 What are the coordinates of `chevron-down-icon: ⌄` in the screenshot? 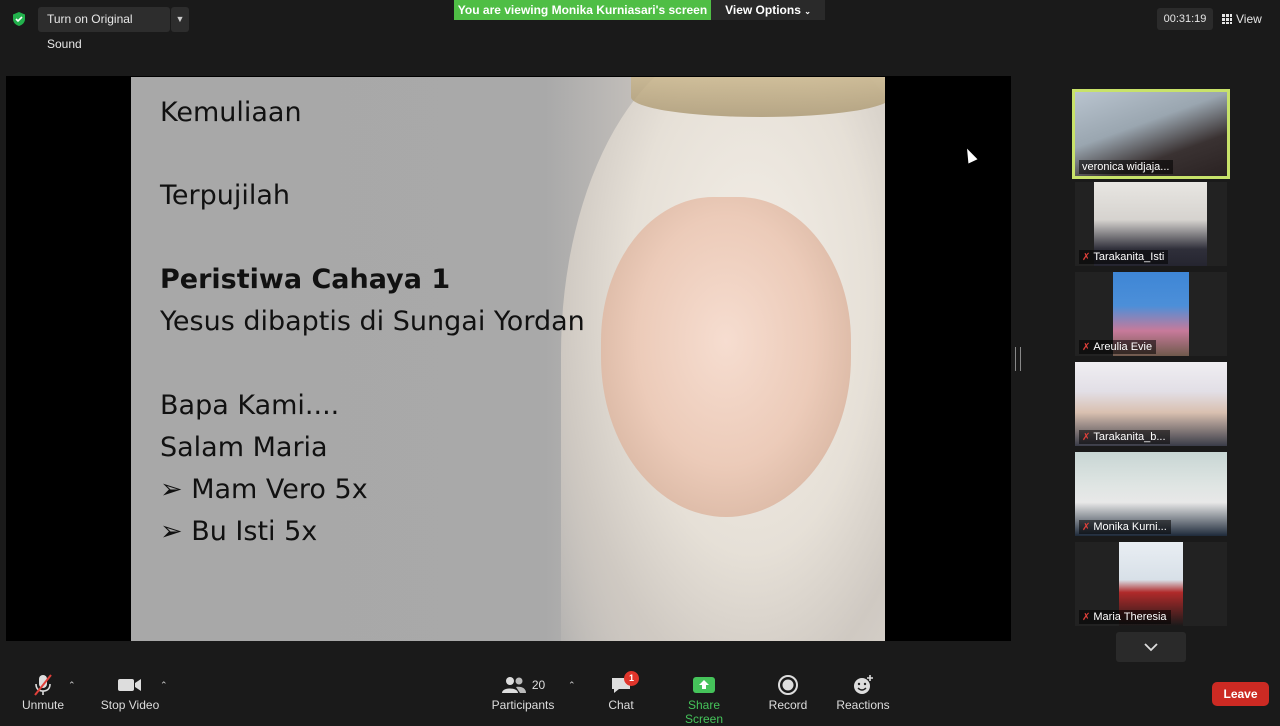 It's located at (807, 11).